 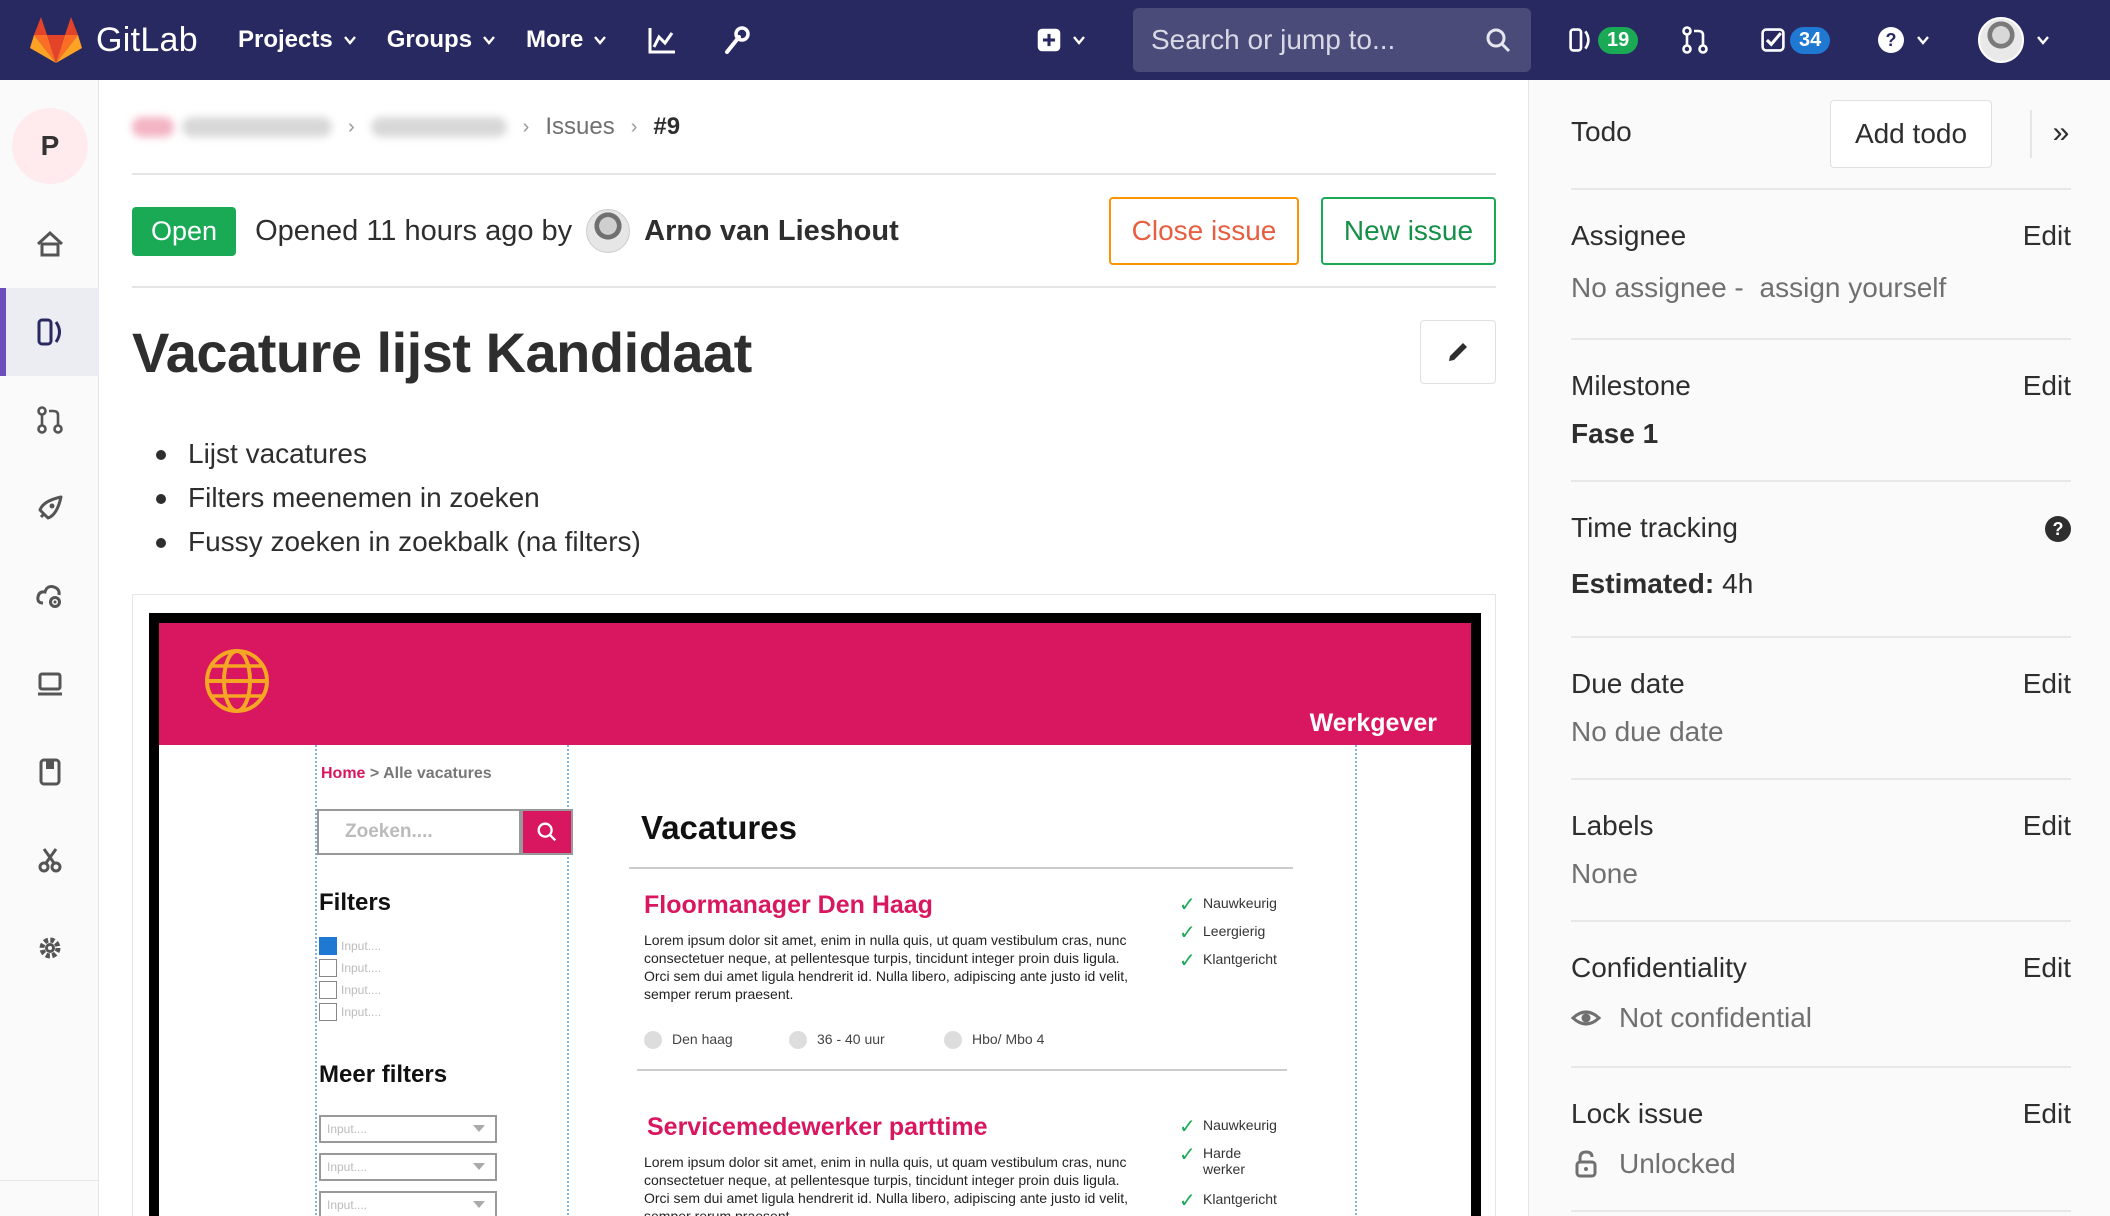 I want to click on author-name: Arno van Lieshout, so click(x=771, y=231).